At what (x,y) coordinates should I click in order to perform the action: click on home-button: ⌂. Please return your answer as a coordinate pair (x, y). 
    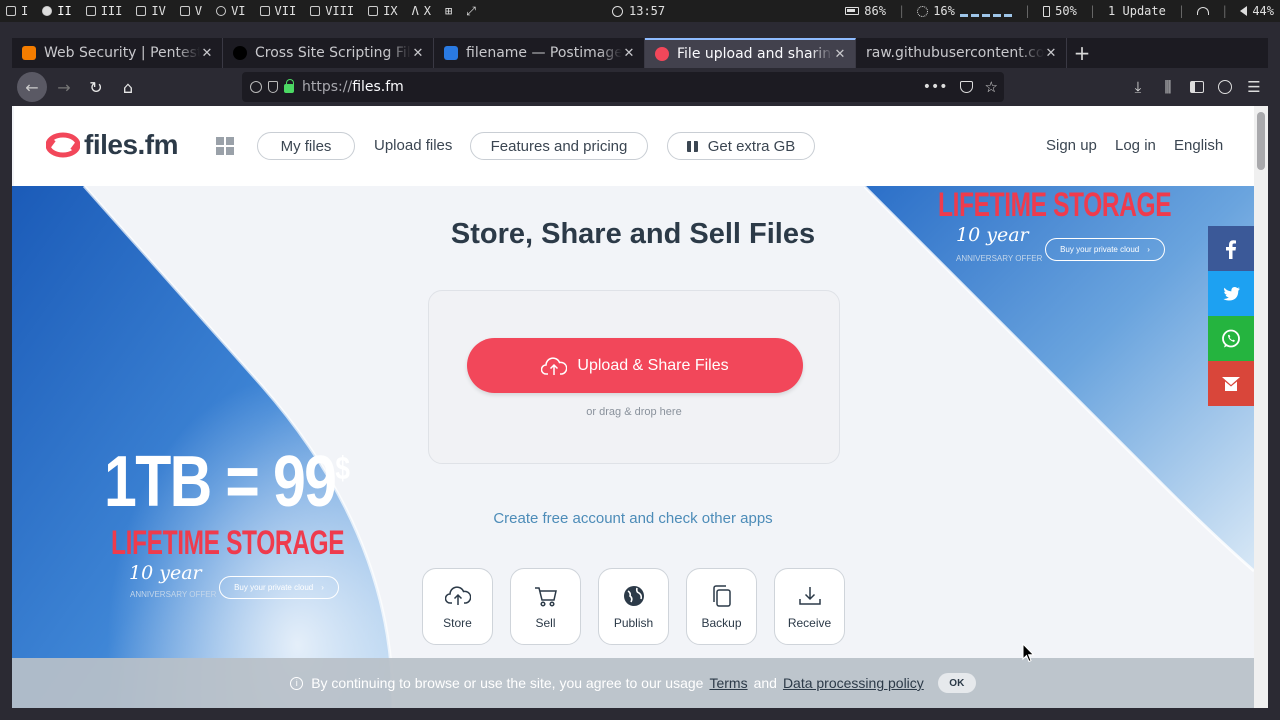
    Looking at the image, I should click on (128, 87).